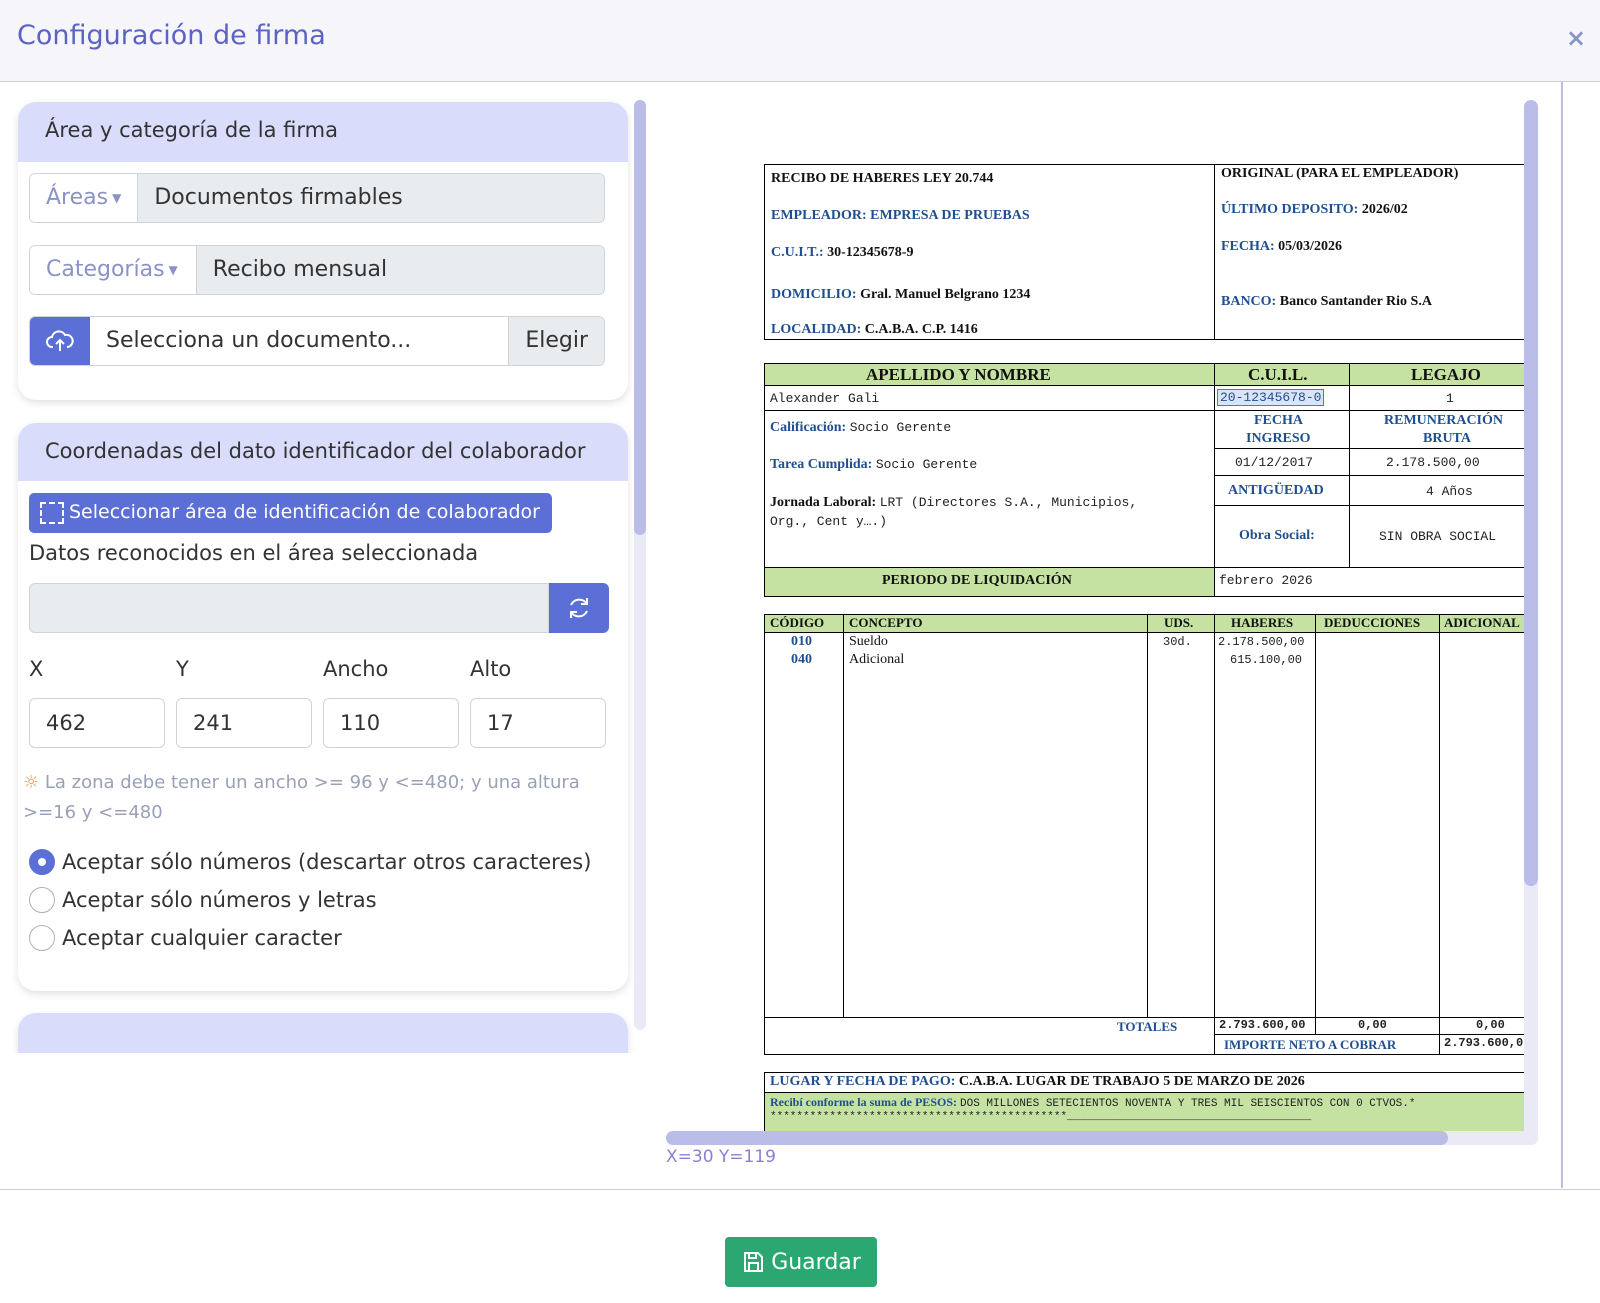 This screenshot has width=1600, height=1303. What do you see at coordinates (861, 427) in the screenshot?
I see `calificacion: Calificación: Socio Gerente` at bounding box center [861, 427].